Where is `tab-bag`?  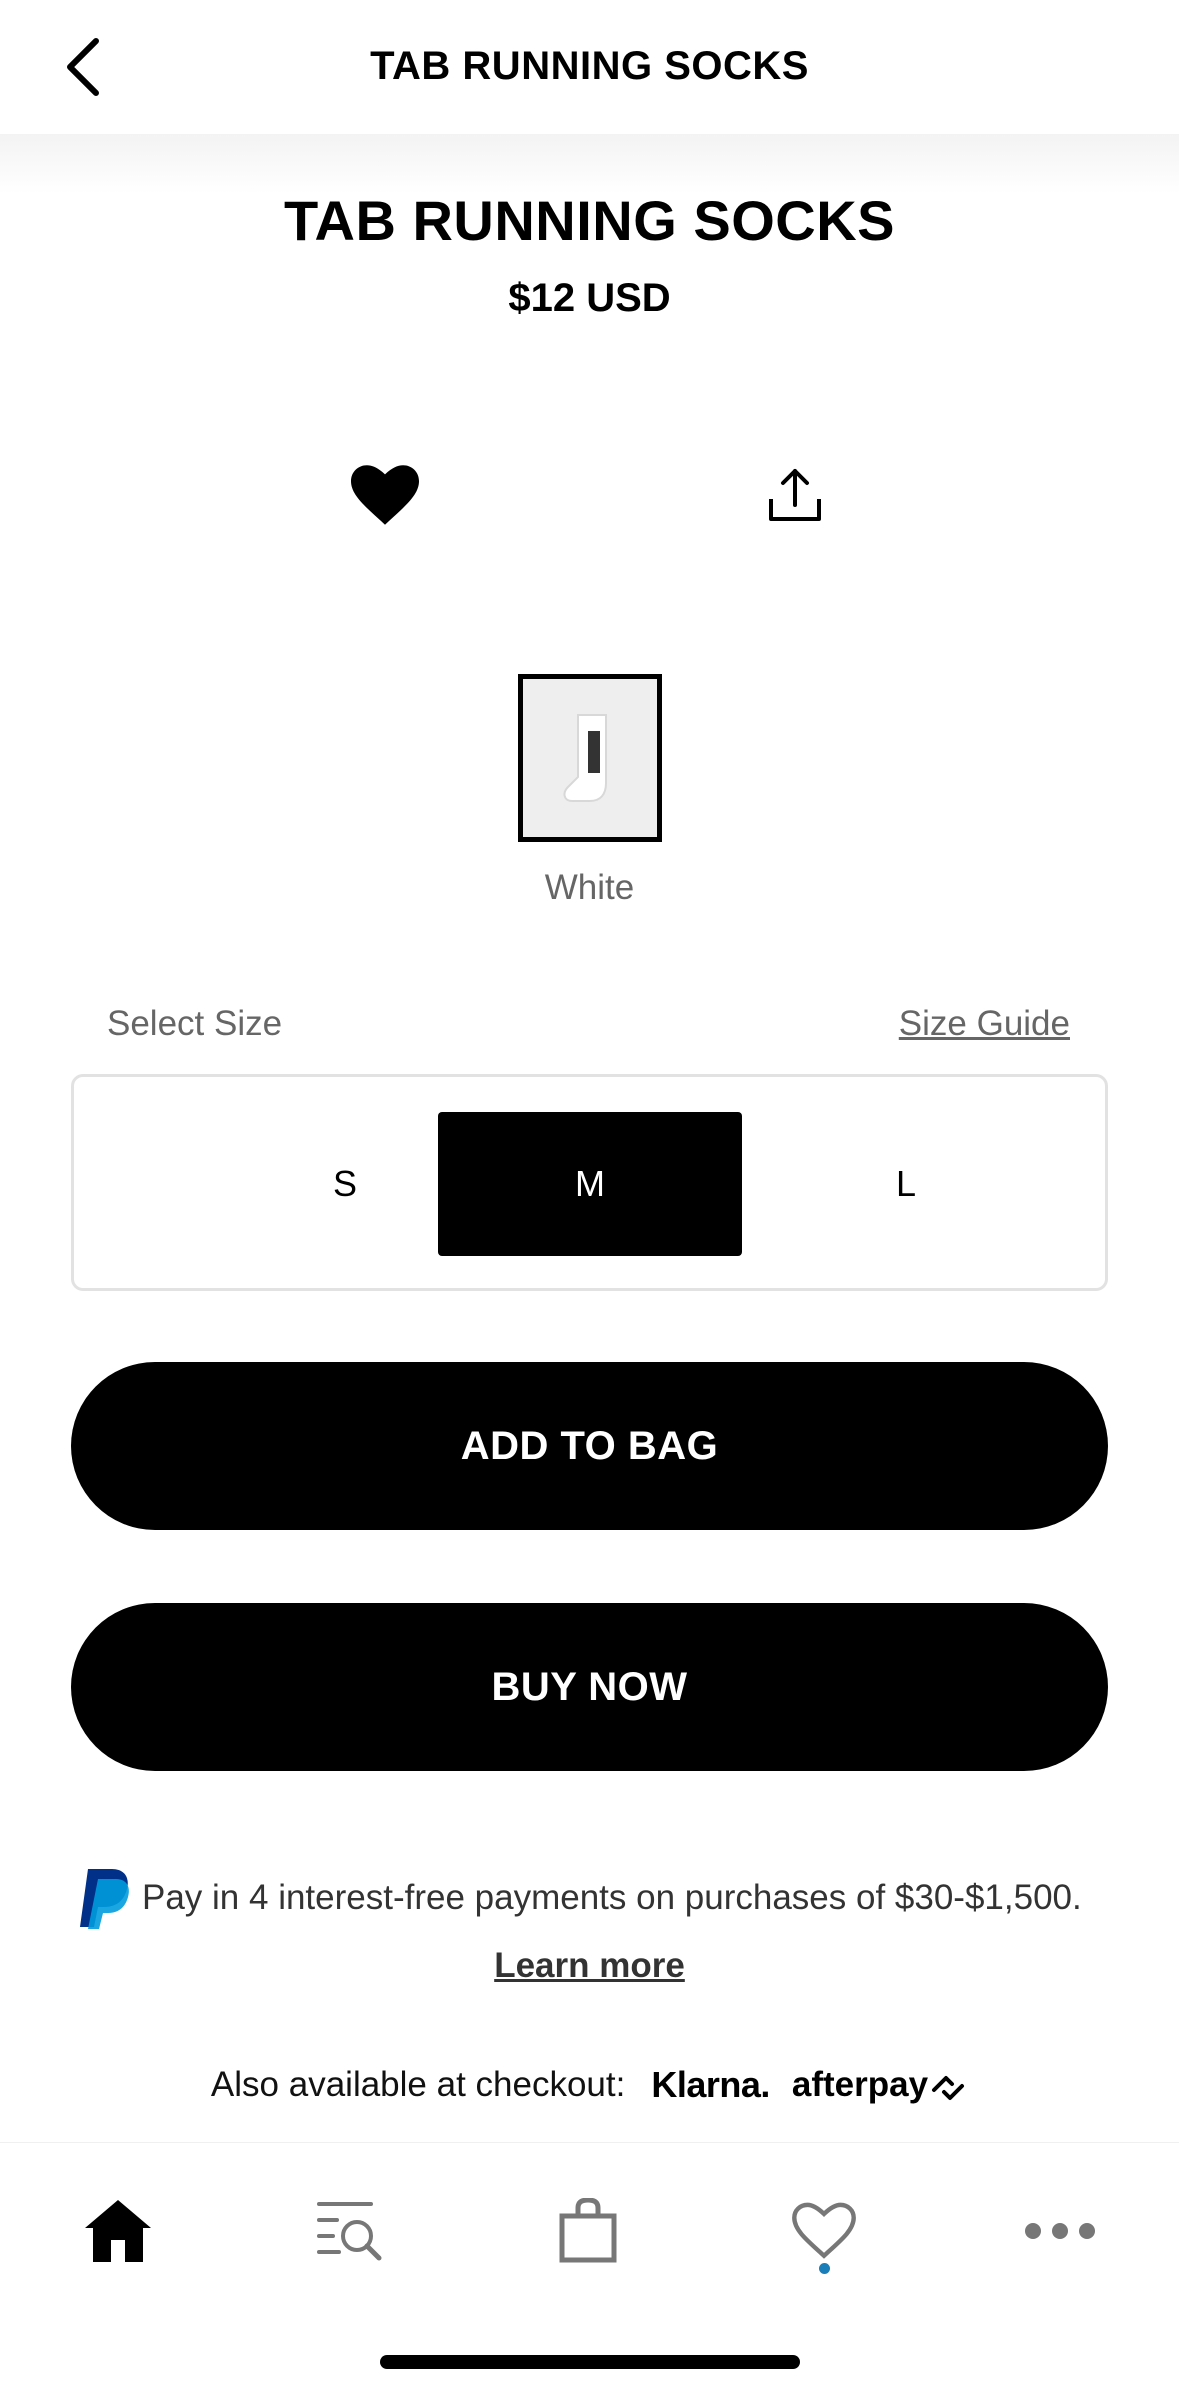 tab-bag is located at coordinates (588, 2231).